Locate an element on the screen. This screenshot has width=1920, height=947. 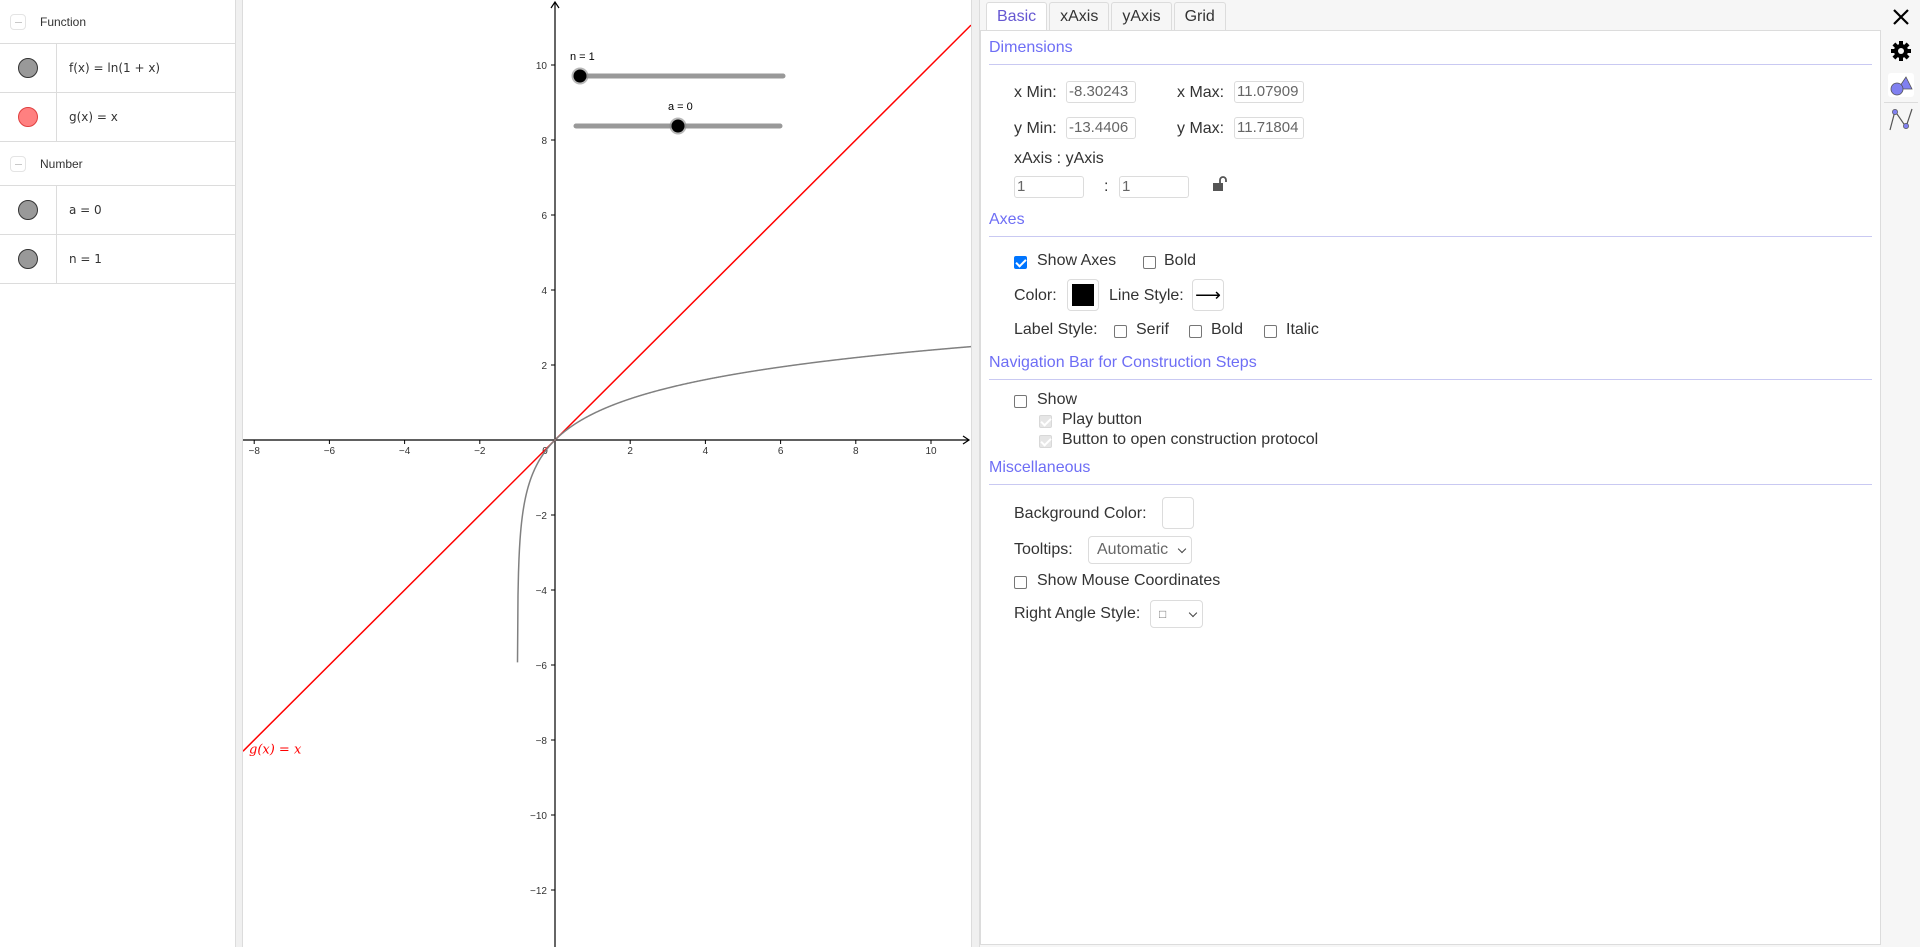
y-tick-label: 8 is located at coordinates (544, 141).